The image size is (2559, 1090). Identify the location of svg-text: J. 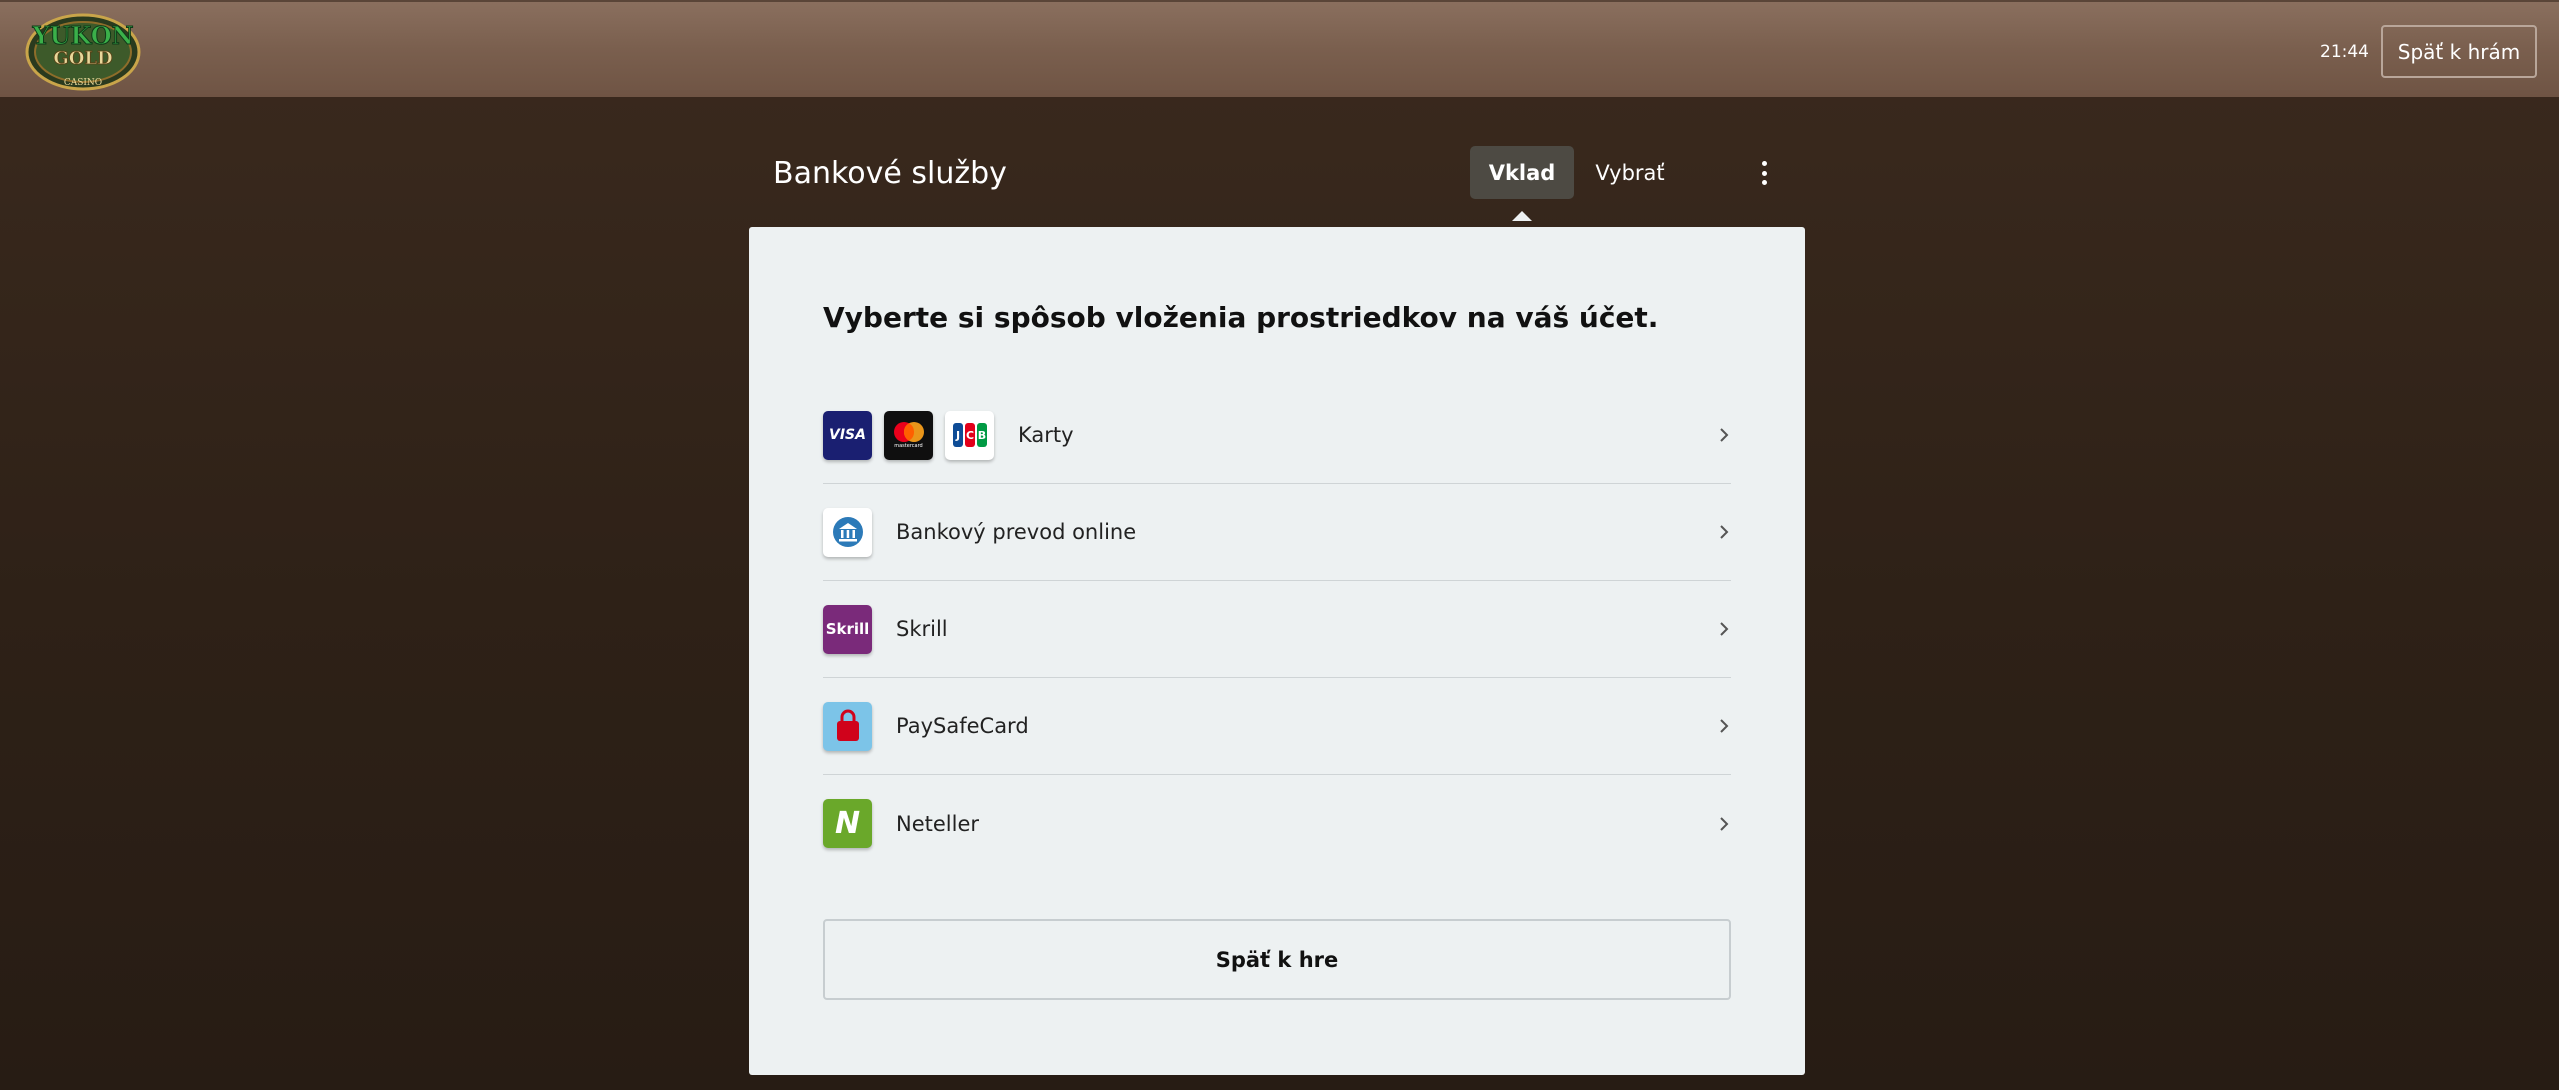
(956, 435).